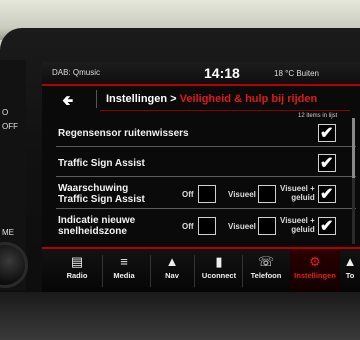 The image size is (360, 340). I want to click on nav-label: Nav, so click(172, 275).